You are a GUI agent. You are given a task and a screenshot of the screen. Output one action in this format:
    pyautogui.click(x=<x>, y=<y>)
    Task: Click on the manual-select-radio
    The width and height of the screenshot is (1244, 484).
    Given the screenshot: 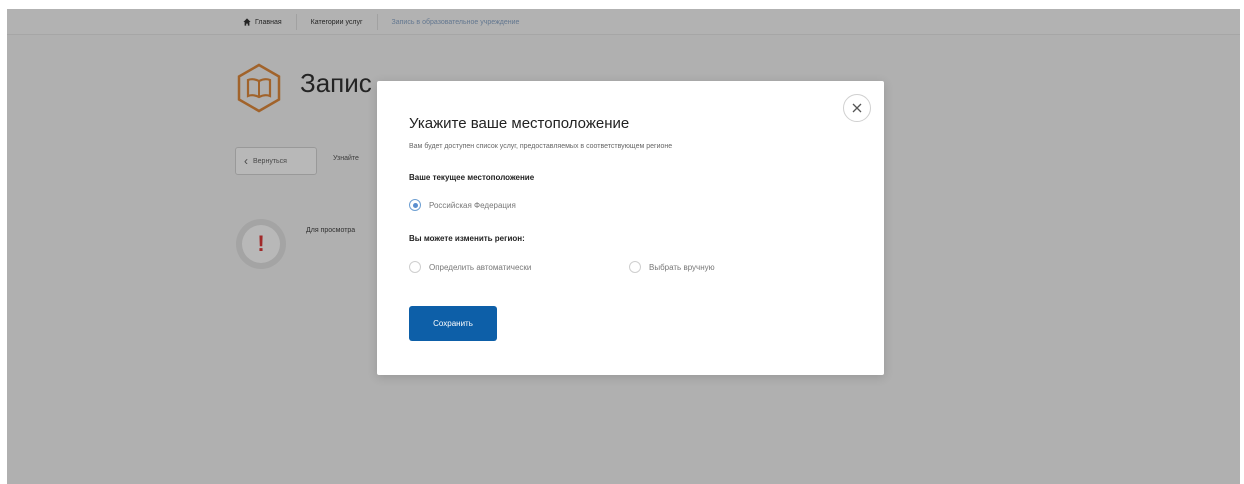 What is the action you would take?
    pyautogui.click(x=635, y=267)
    